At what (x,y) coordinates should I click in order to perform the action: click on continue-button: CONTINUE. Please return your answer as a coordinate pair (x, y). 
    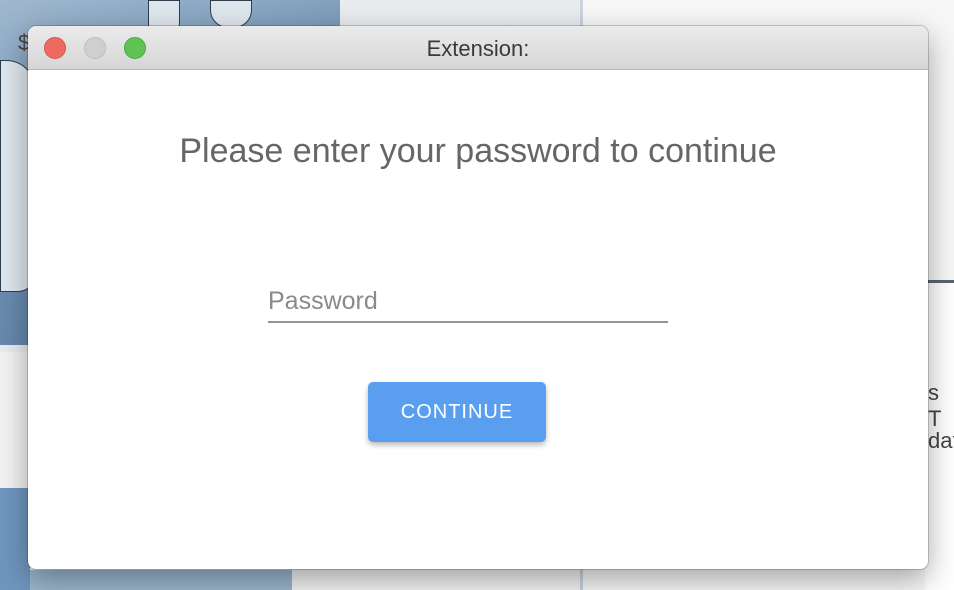
    Looking at the image, I should click on (457, 412).